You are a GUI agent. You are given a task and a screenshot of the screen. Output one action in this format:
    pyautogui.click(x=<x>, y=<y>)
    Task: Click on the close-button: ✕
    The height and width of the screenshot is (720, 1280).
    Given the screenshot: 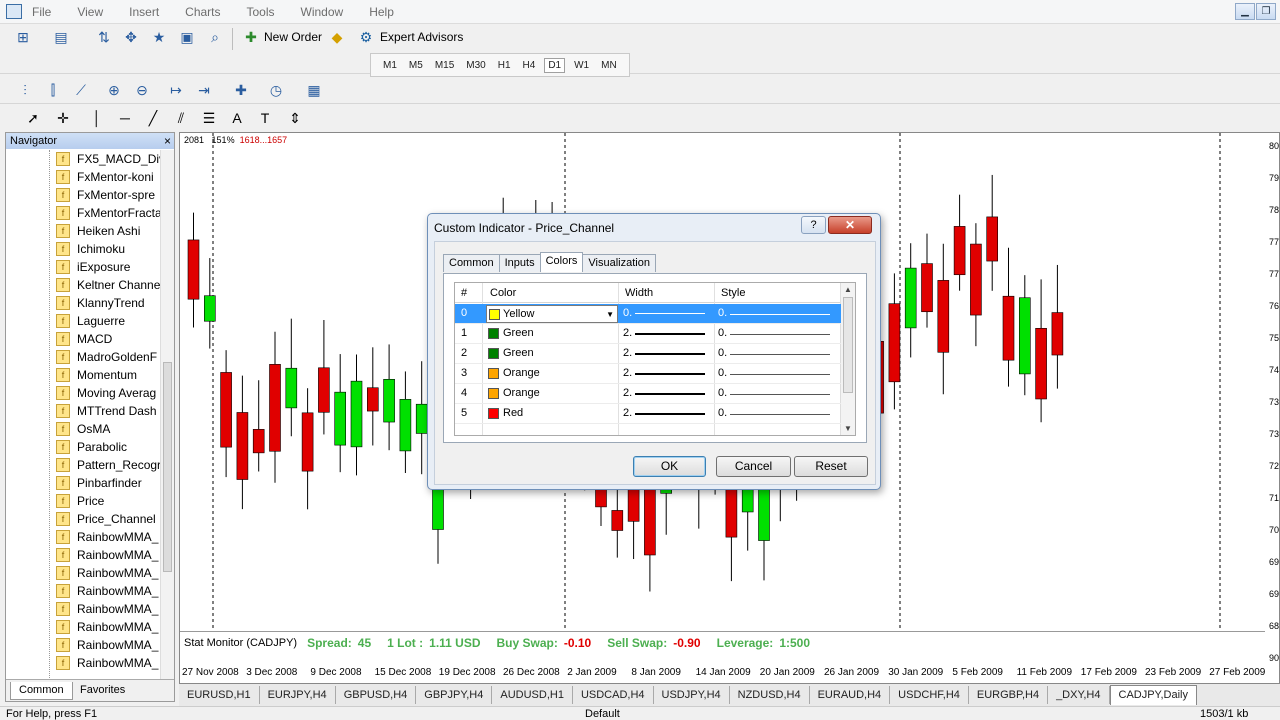 What is the action you would take?
    pyautogui.click(x=850, y=225)
    